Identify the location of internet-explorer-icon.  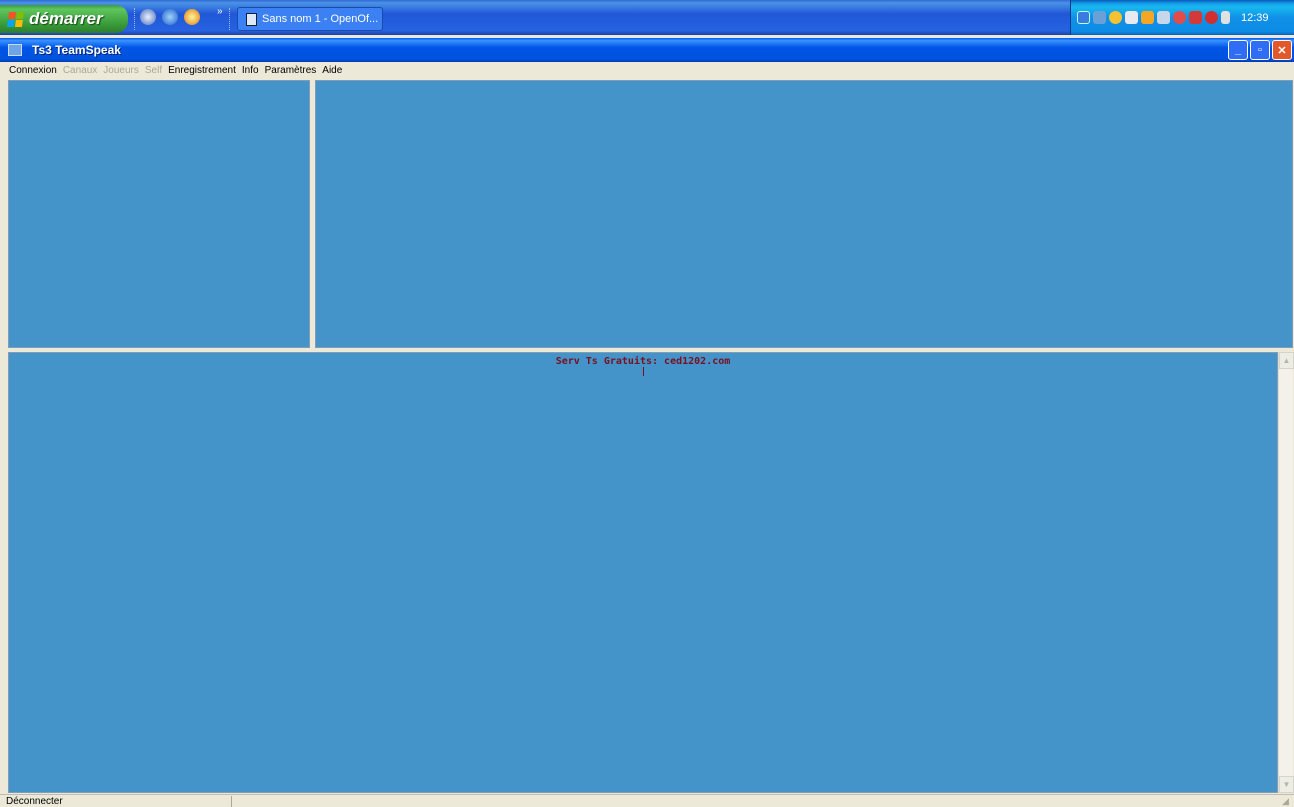
(170, 17).